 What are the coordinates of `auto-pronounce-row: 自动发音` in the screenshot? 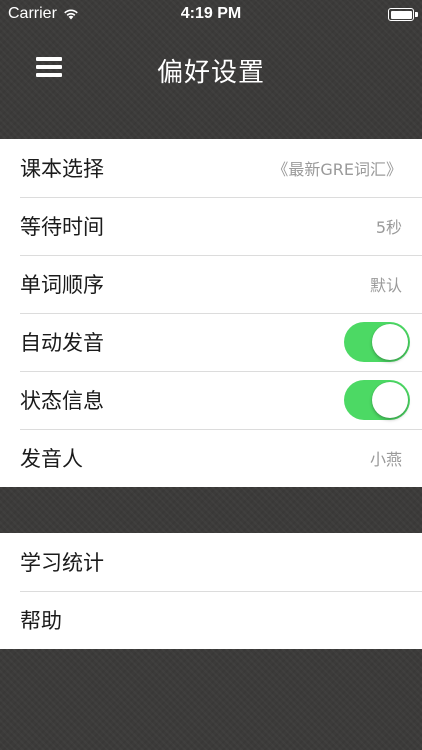 It's located at (211, 342).